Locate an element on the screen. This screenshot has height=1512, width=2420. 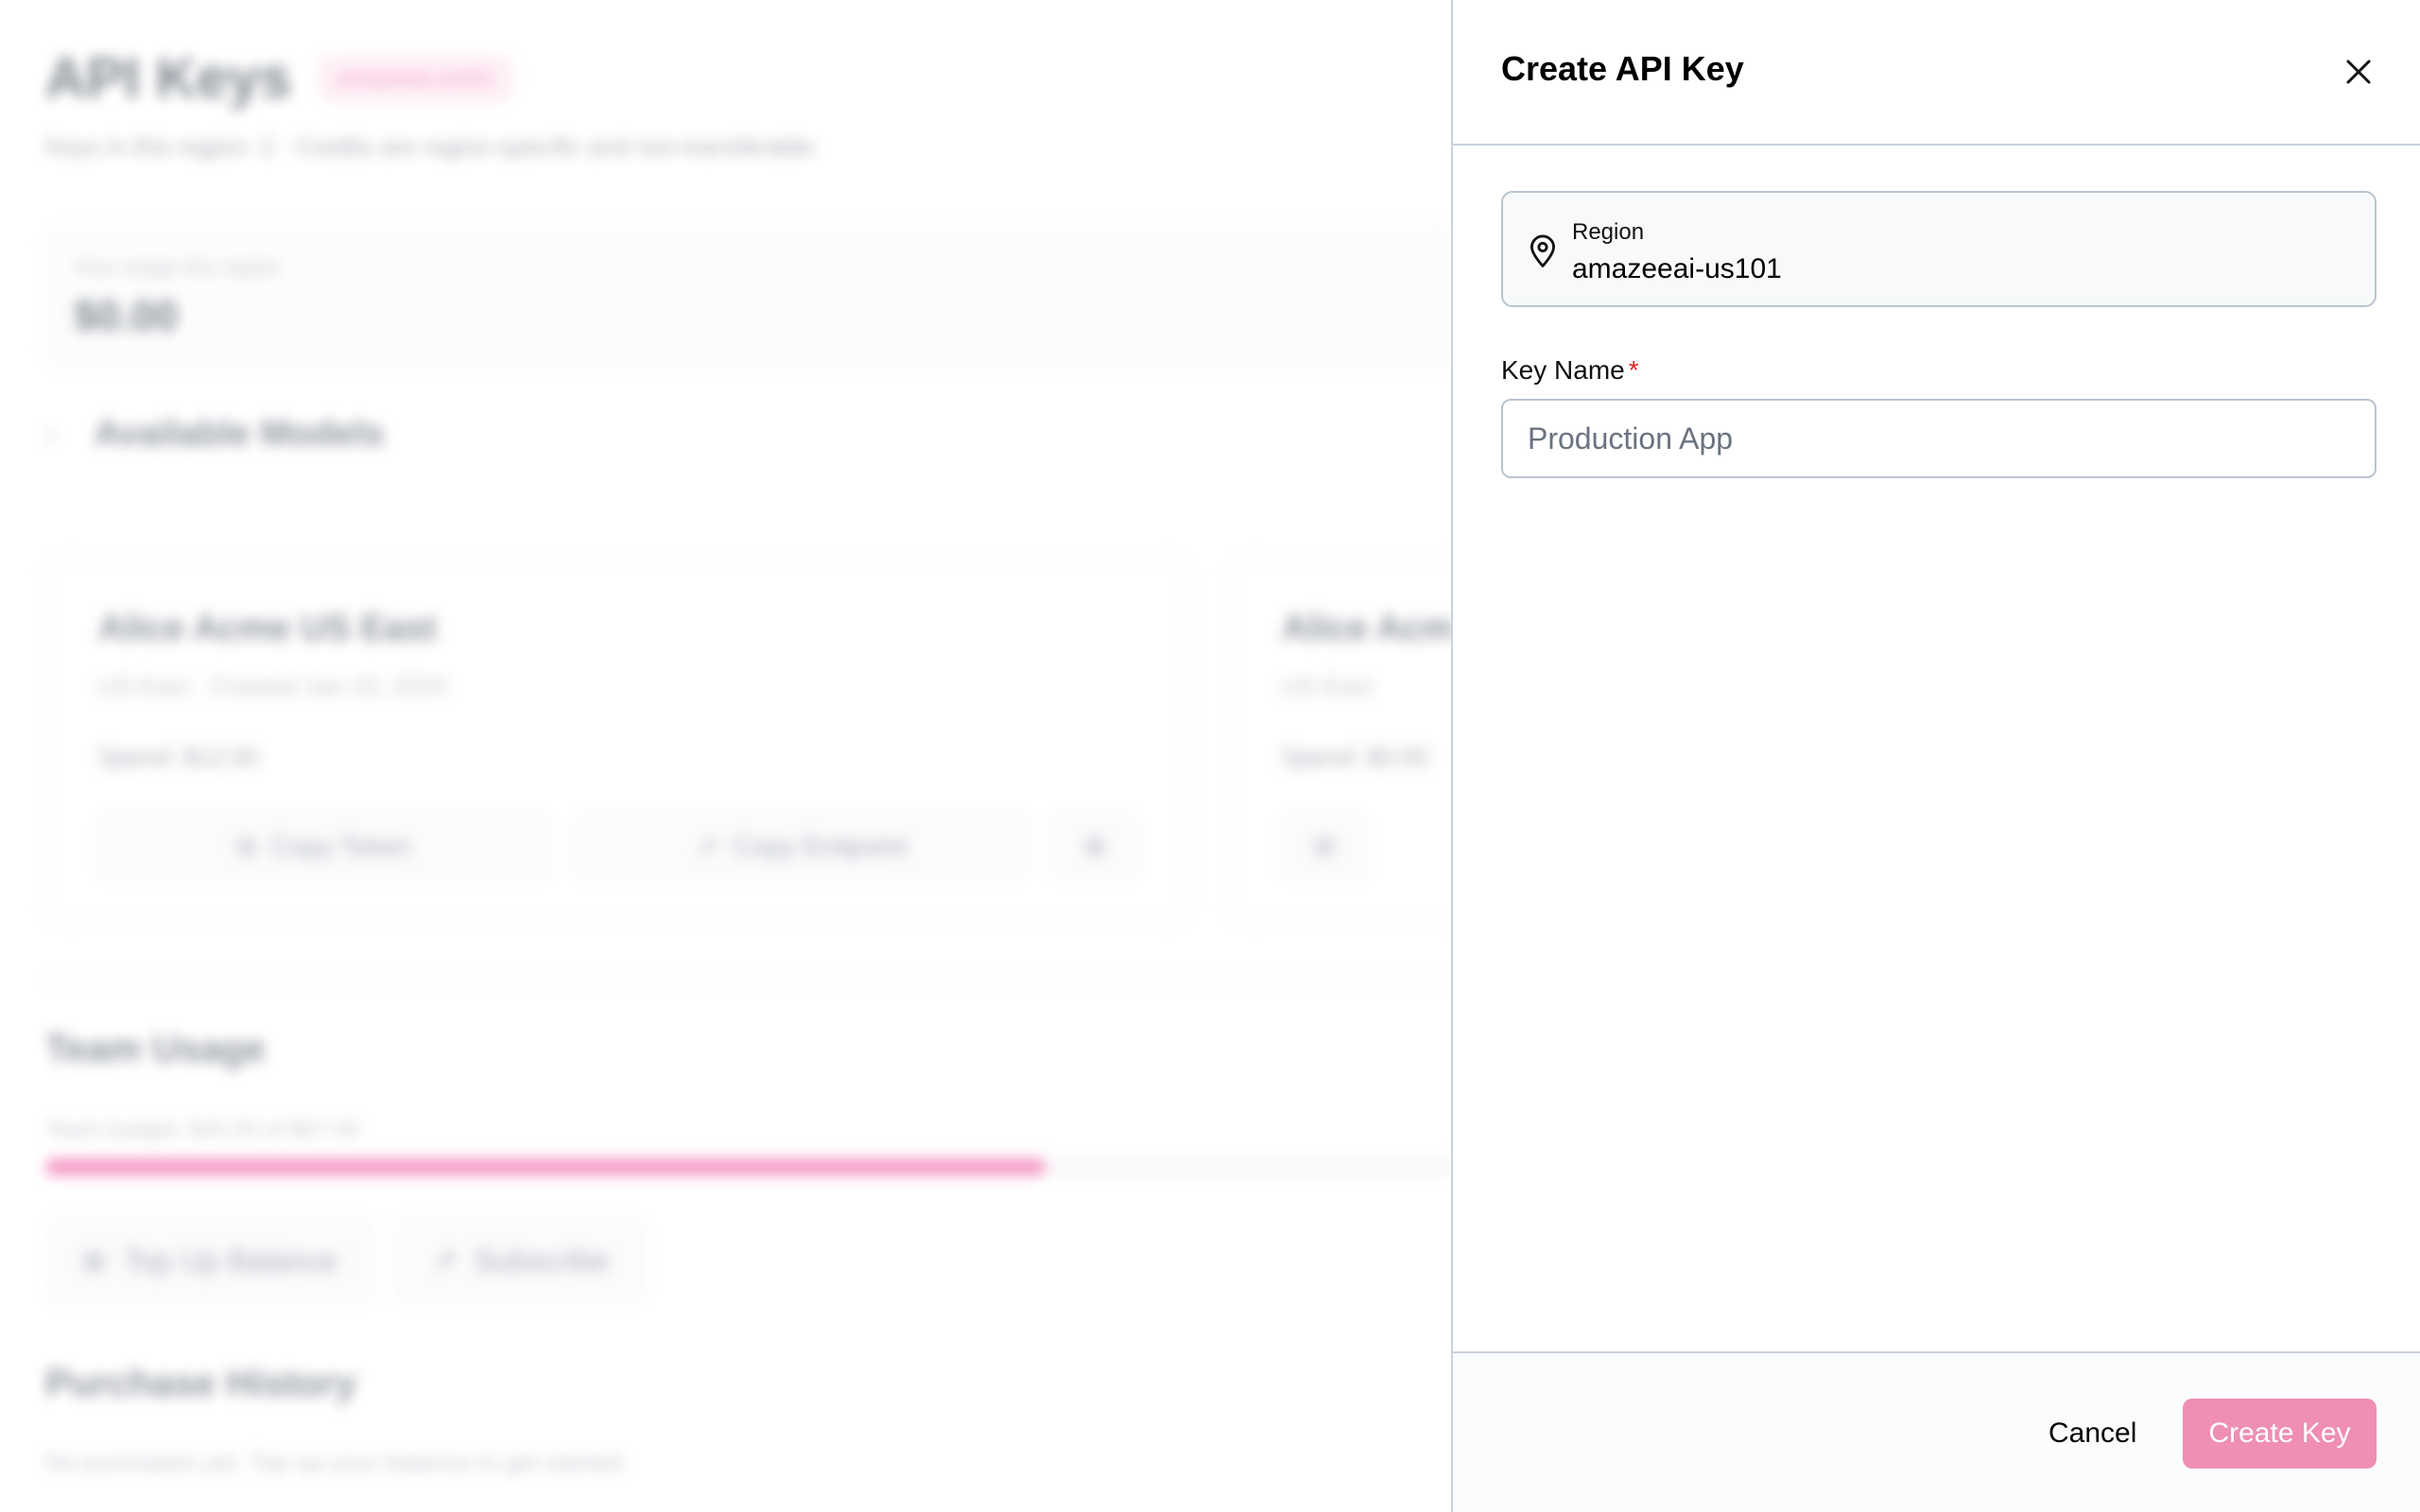
plus-icon: ⊕ is located at coordinates (94, 1261).